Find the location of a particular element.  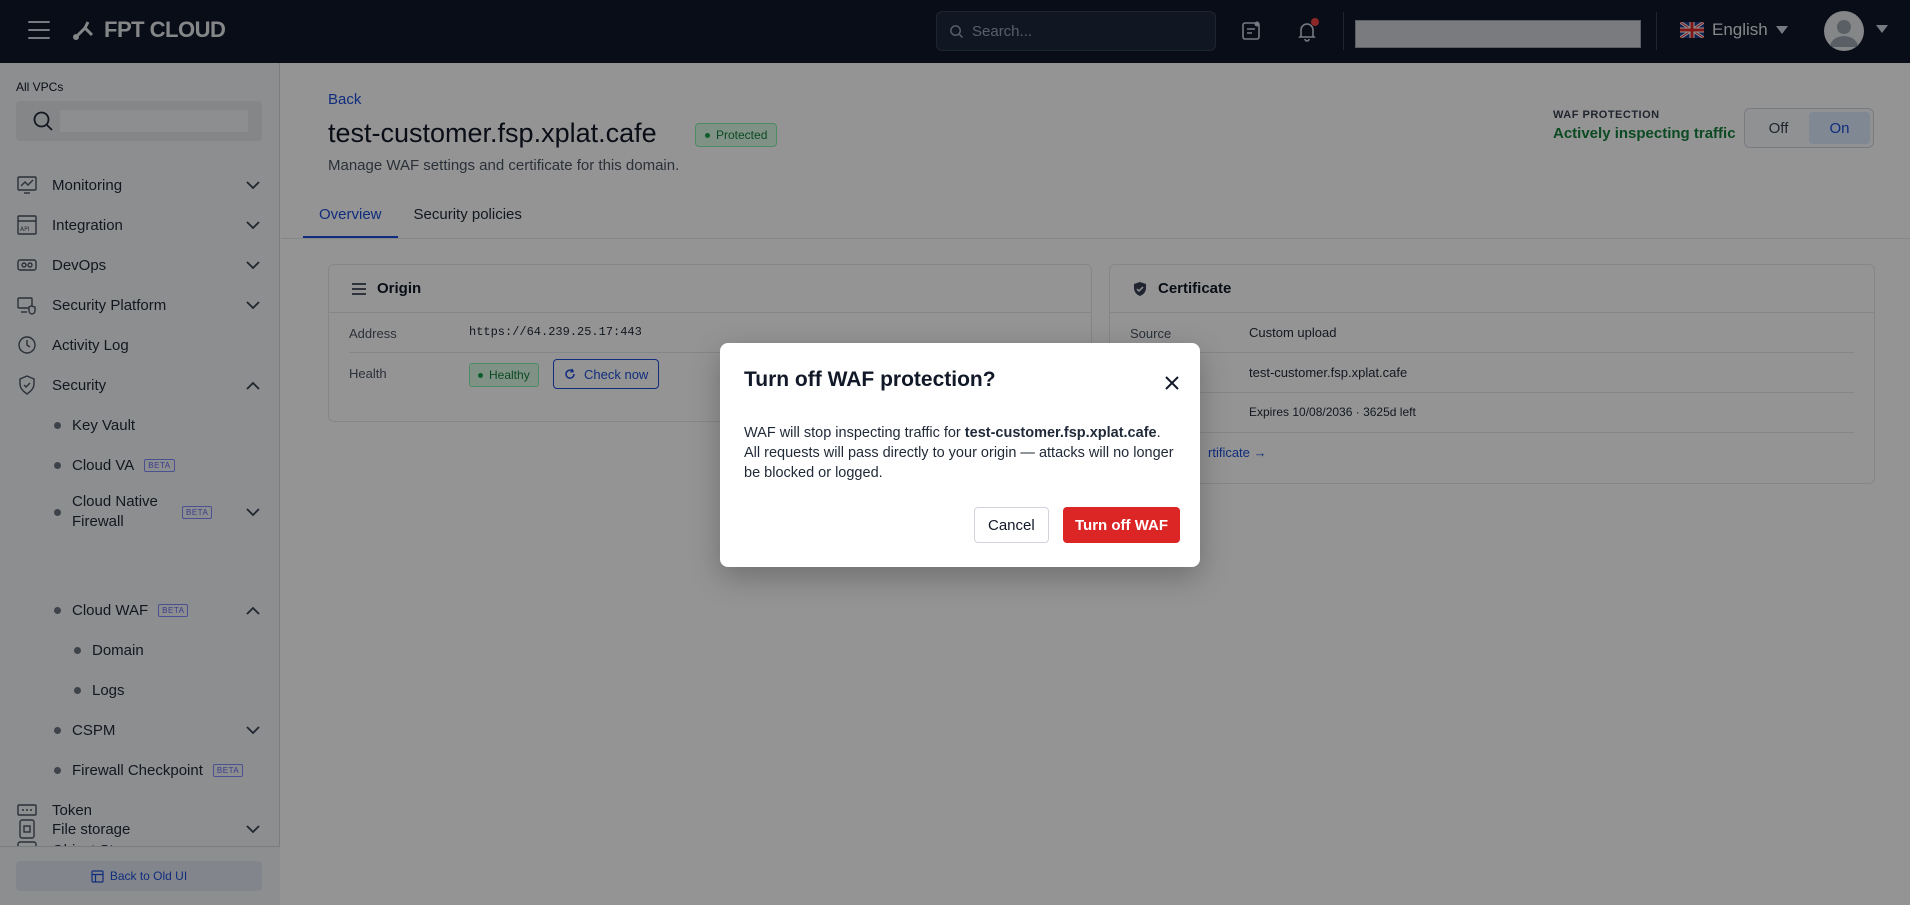

turn-off-waf-button: Turn off WAF is located at coordinates (1122, 525).